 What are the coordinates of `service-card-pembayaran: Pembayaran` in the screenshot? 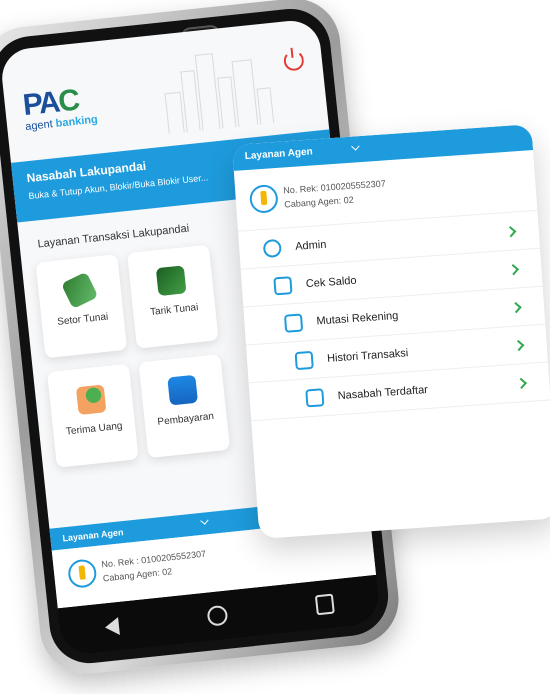 It's located at (184, 406).